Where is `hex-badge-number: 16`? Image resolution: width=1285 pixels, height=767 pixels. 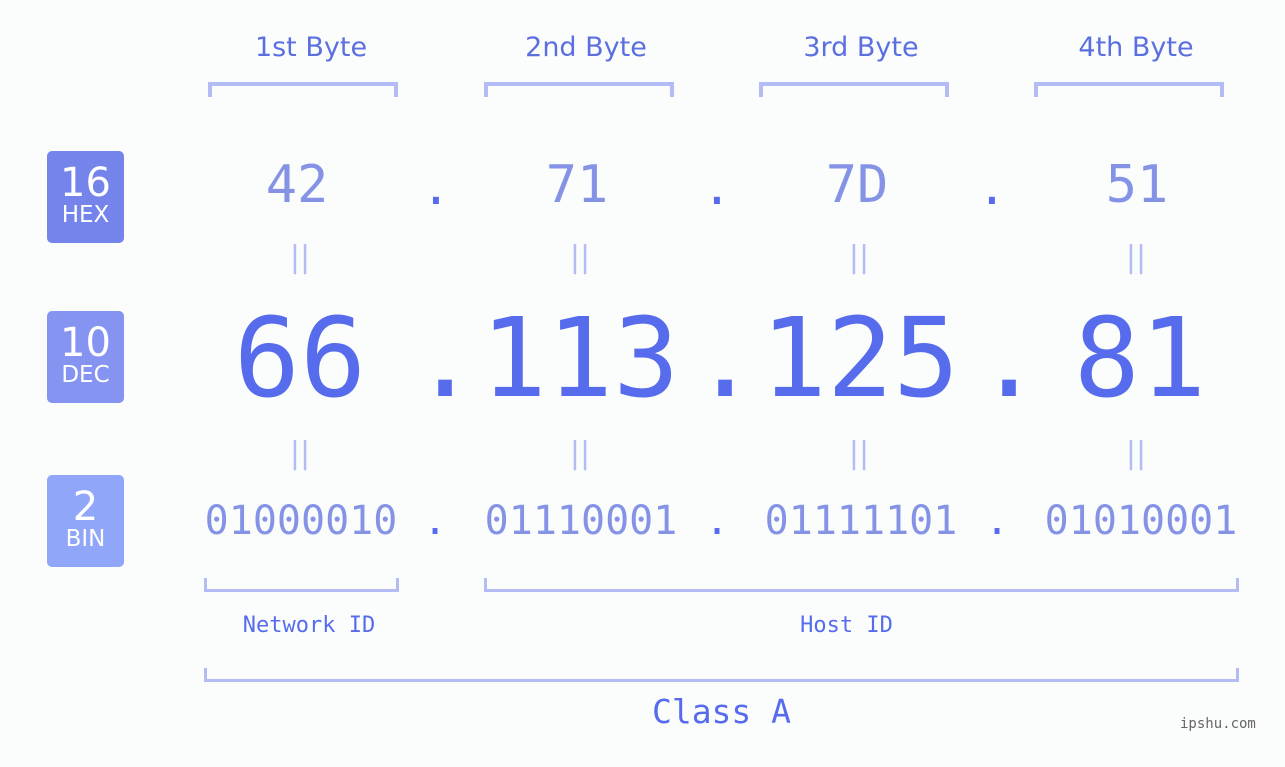
hex-badge-number: 16 is located at coordinates (85, 183).